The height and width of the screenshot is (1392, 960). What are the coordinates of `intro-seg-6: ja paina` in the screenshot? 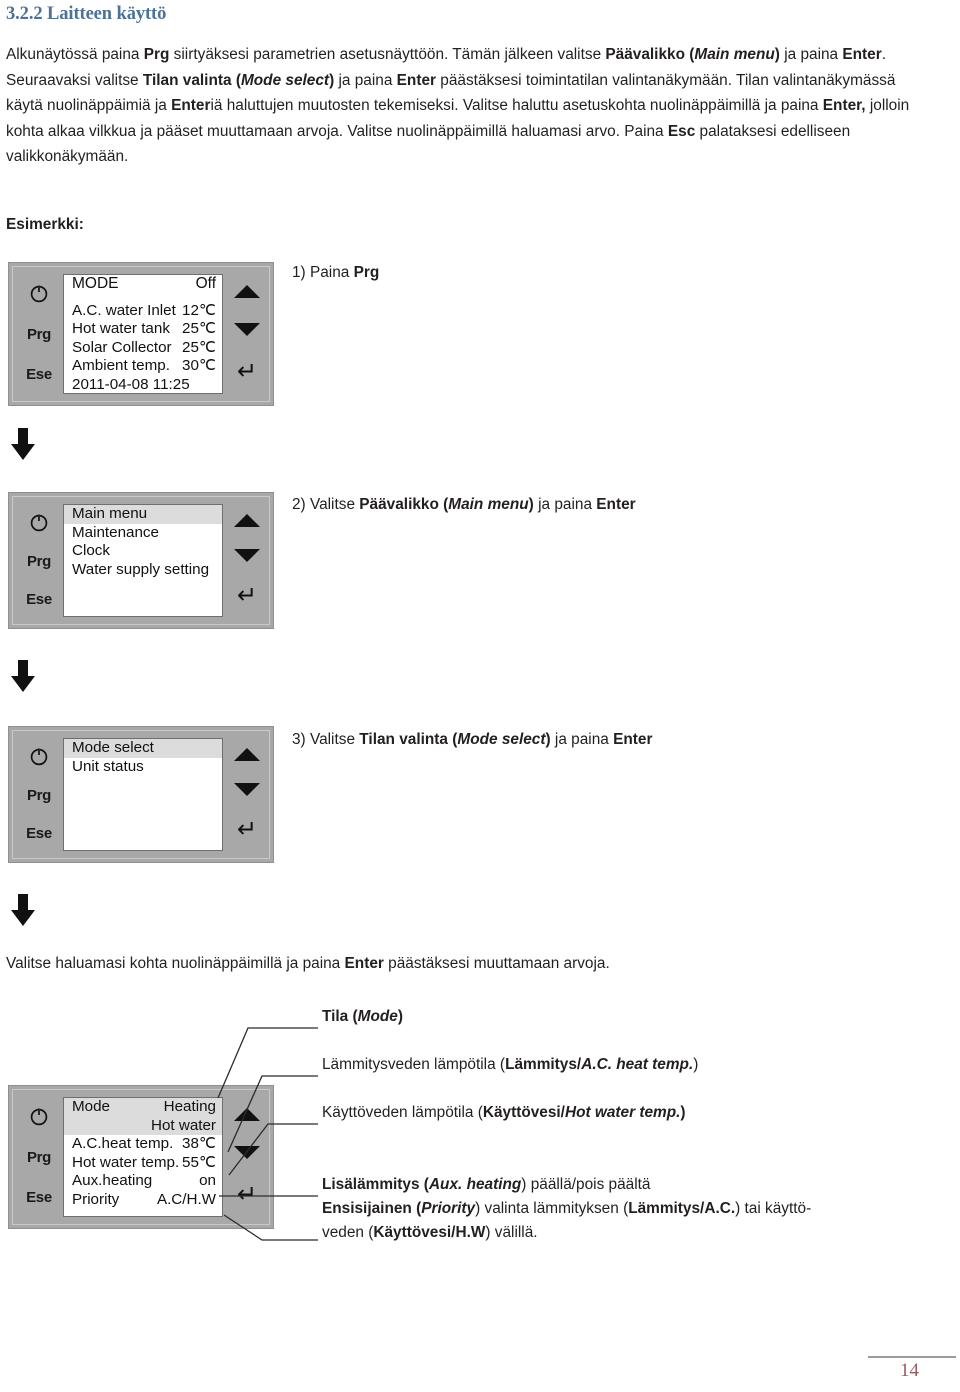 It's located at (811, 54).